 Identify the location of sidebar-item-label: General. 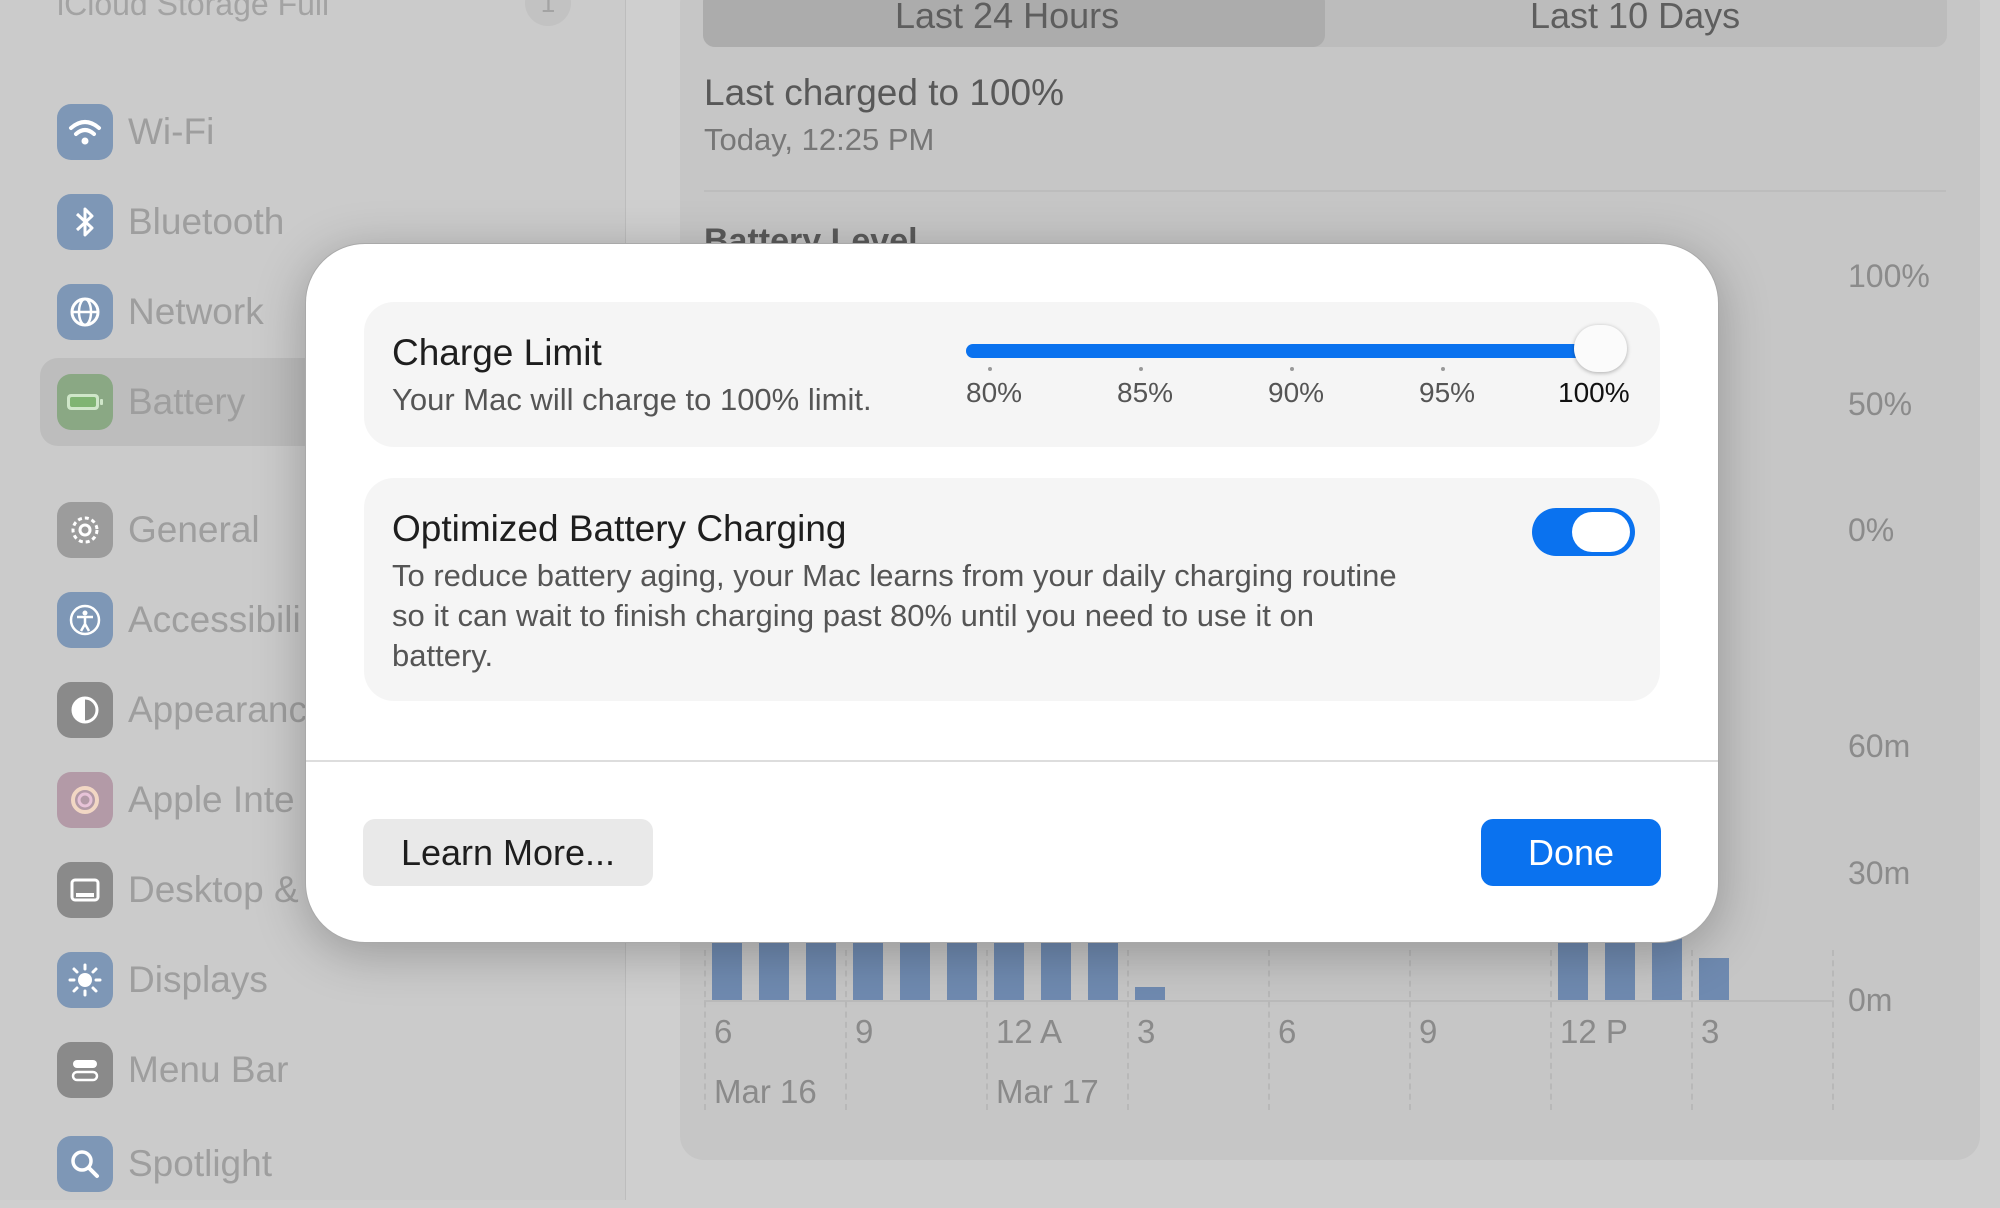
(194, 529).